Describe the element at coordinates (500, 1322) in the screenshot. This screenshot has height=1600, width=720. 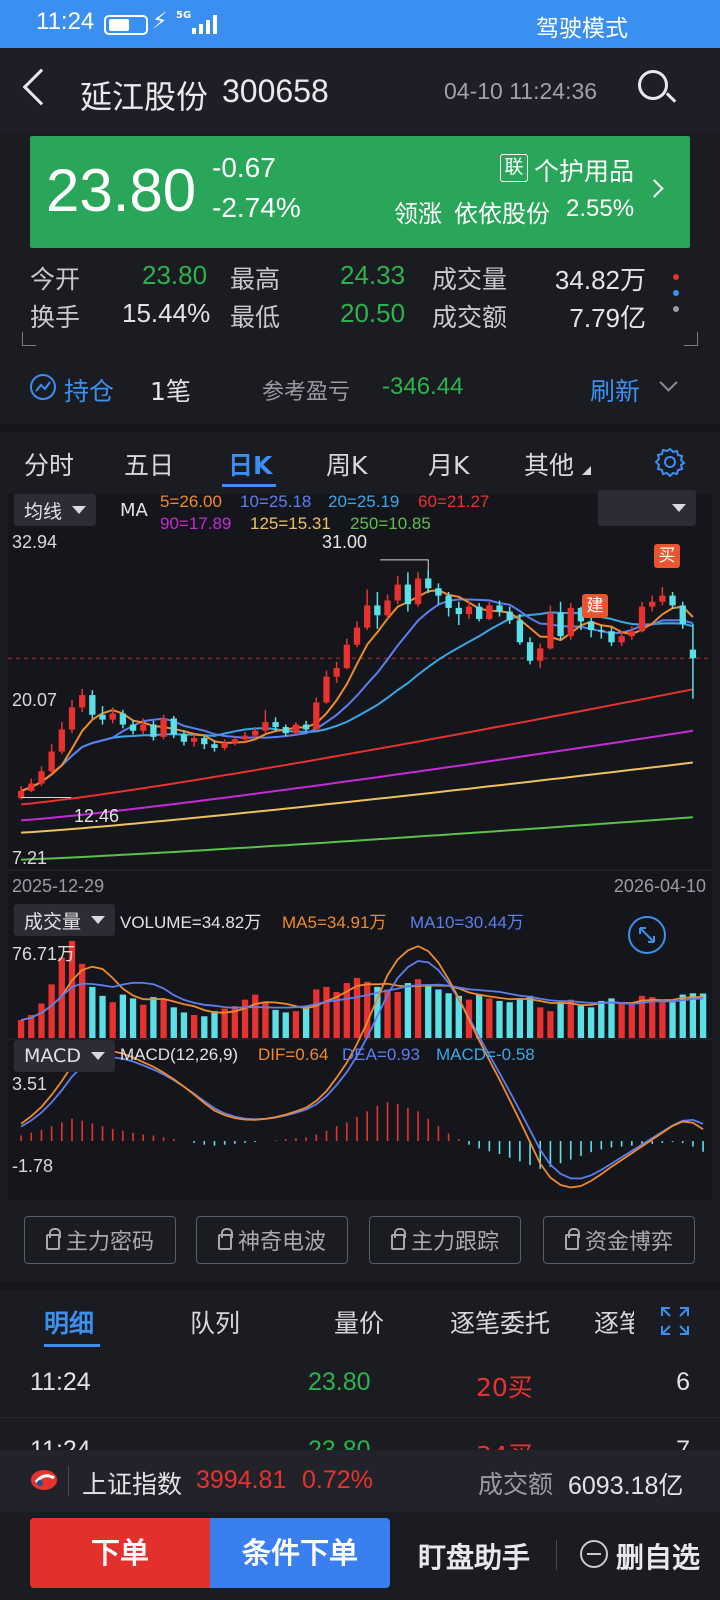
I see `tab-order-by-order: 逐笔委托` at that location.